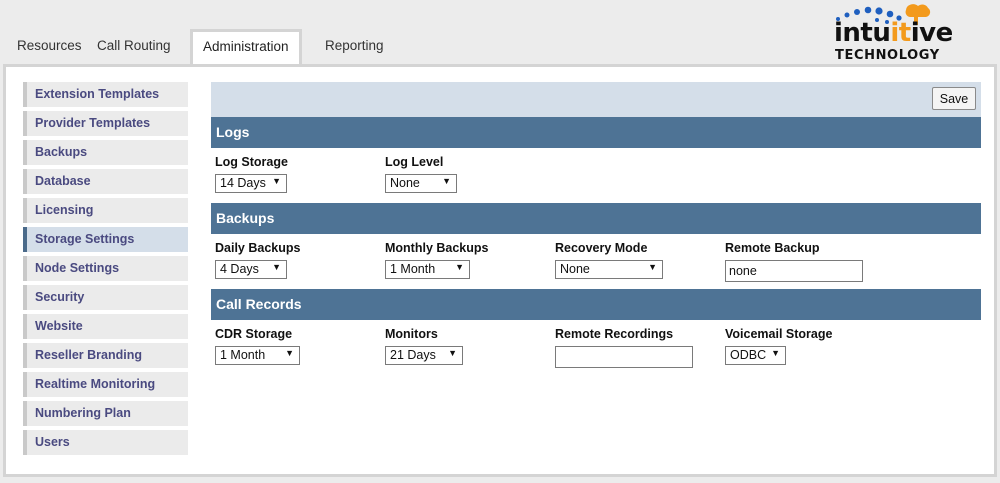 The image size is (1000, 483). I want to click on daily-backups-select: 4 Days ▼, so click(251, 269).